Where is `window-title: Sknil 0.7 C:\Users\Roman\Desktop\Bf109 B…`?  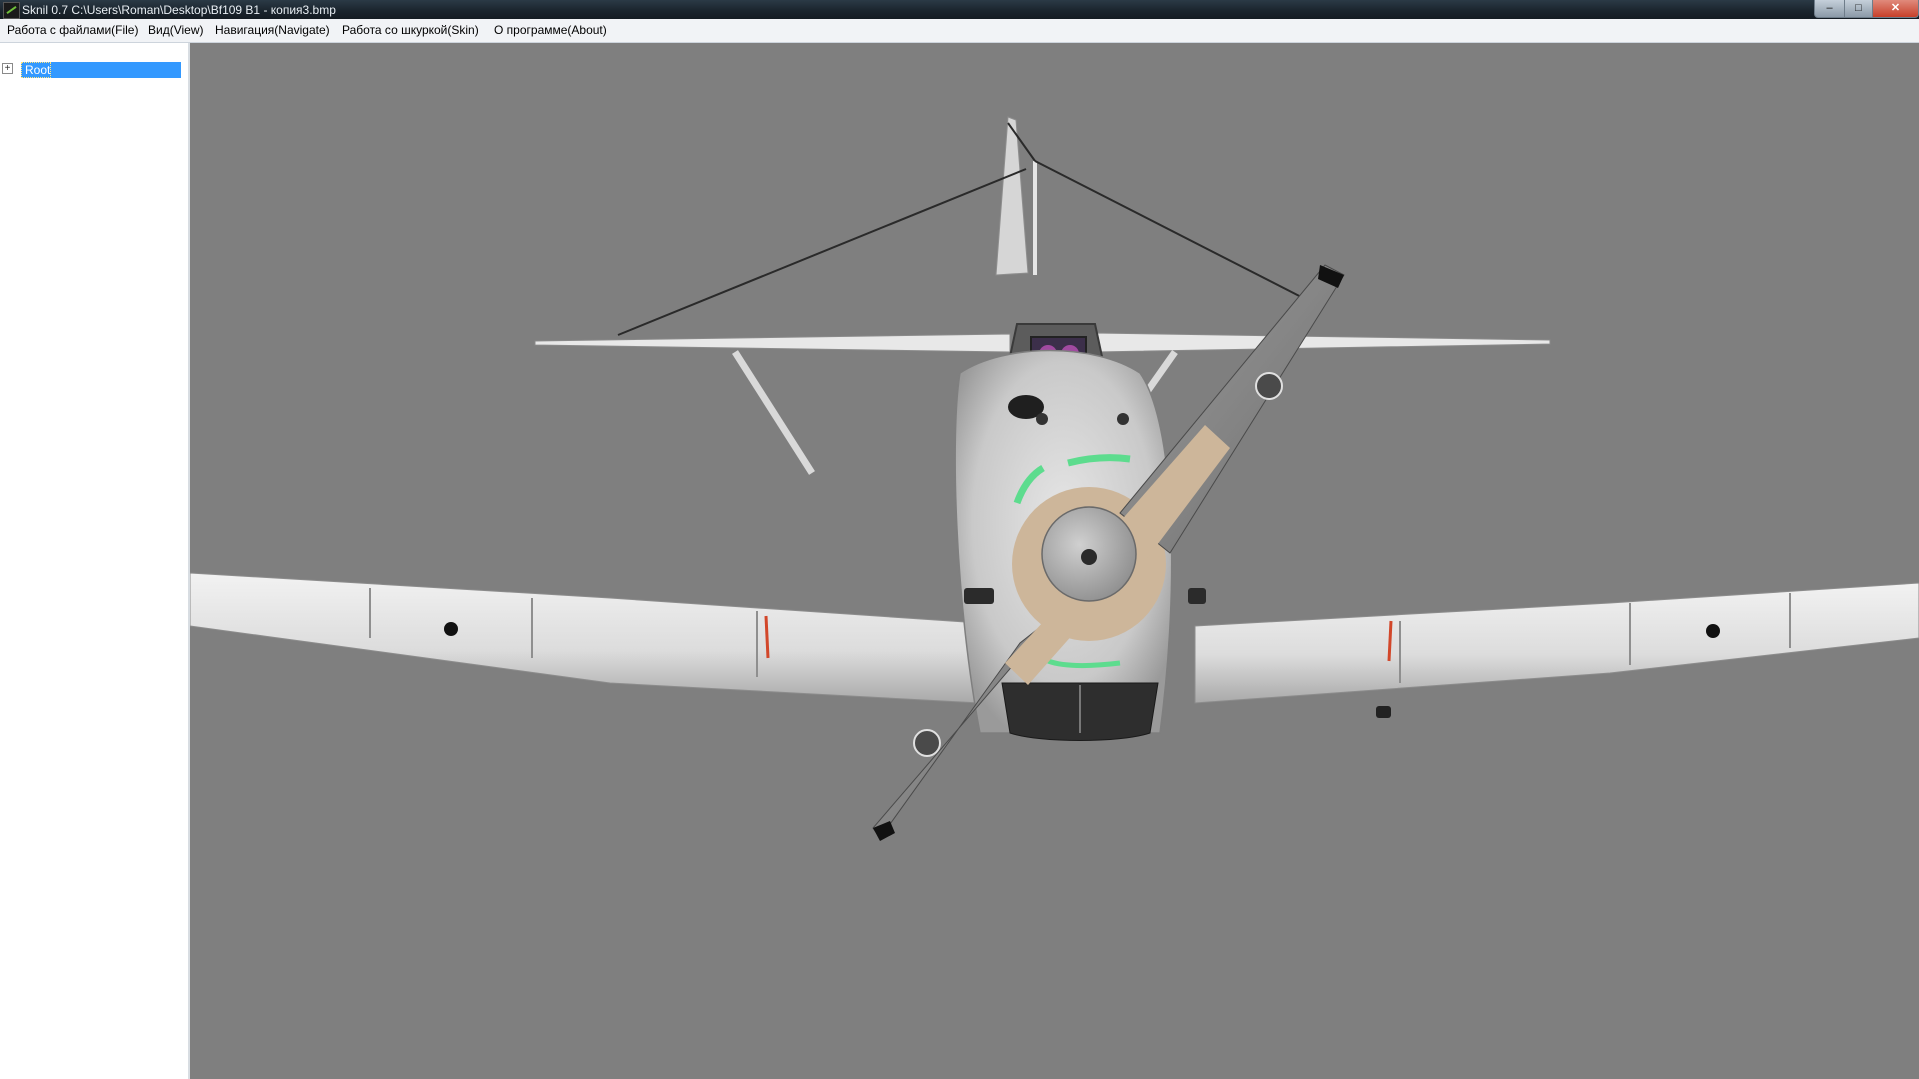
window-title: Sknil 0.7 C:\Users\Roman\Desktop\Bf109 B… is located at coordinates (179, 10).